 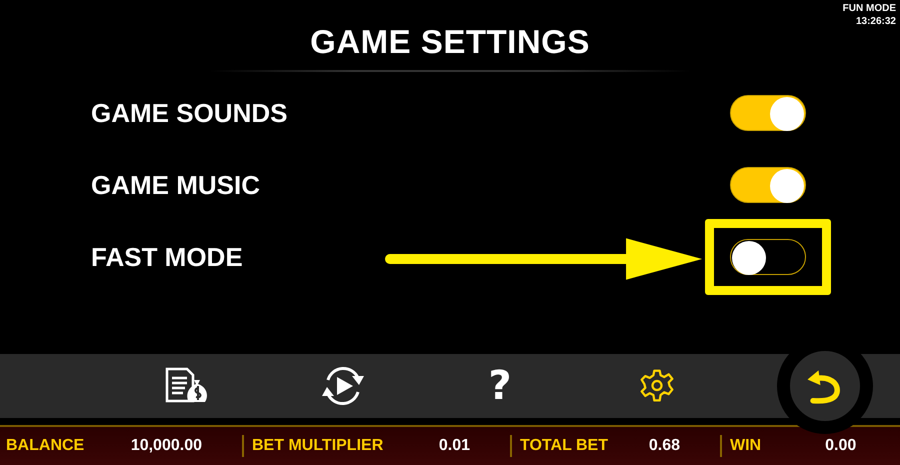 What do you see at coordinates (869, 8) in the screenshot?
I see `mode-label: FUN MODE` at bounding box center [869, 8].